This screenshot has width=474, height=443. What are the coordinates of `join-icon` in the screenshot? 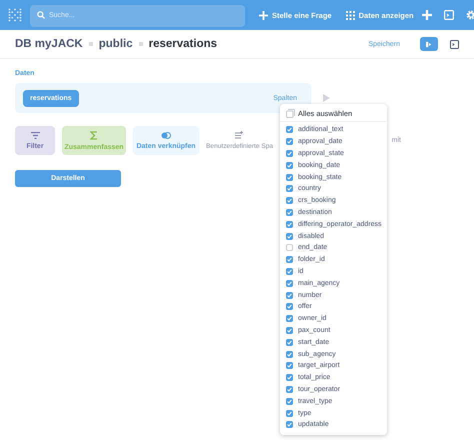 It's located at (166, 135).